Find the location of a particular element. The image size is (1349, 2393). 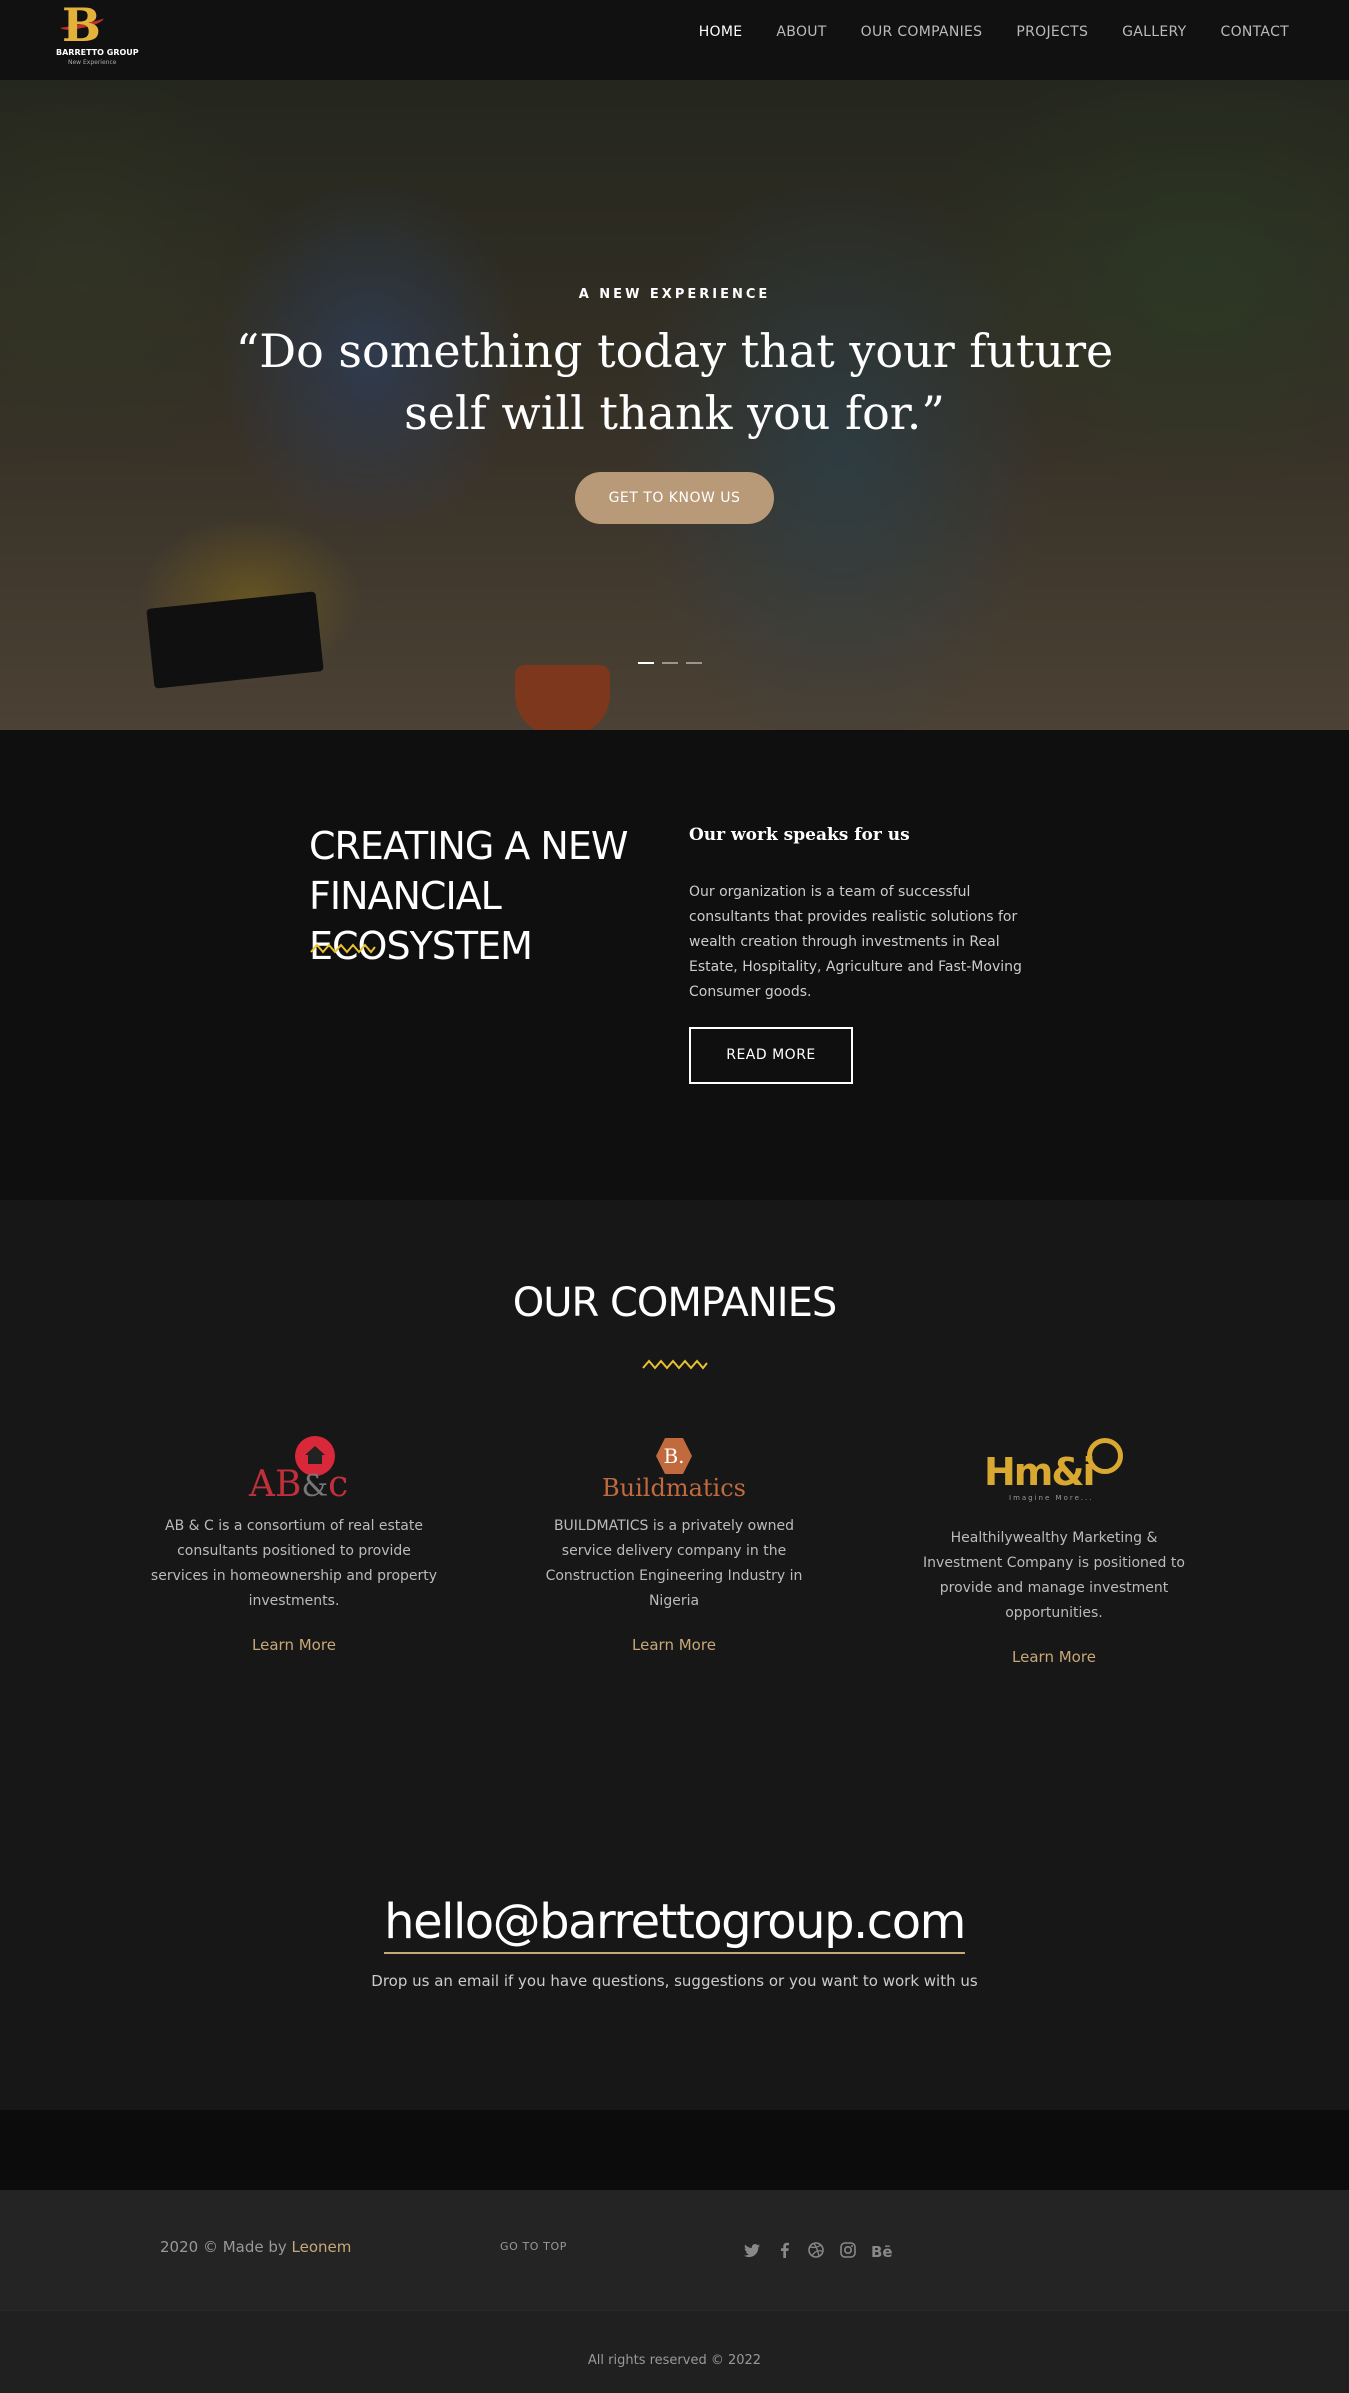

made-by-text: 2020 © Made by Leonem is located at coordinates (255, 2247).